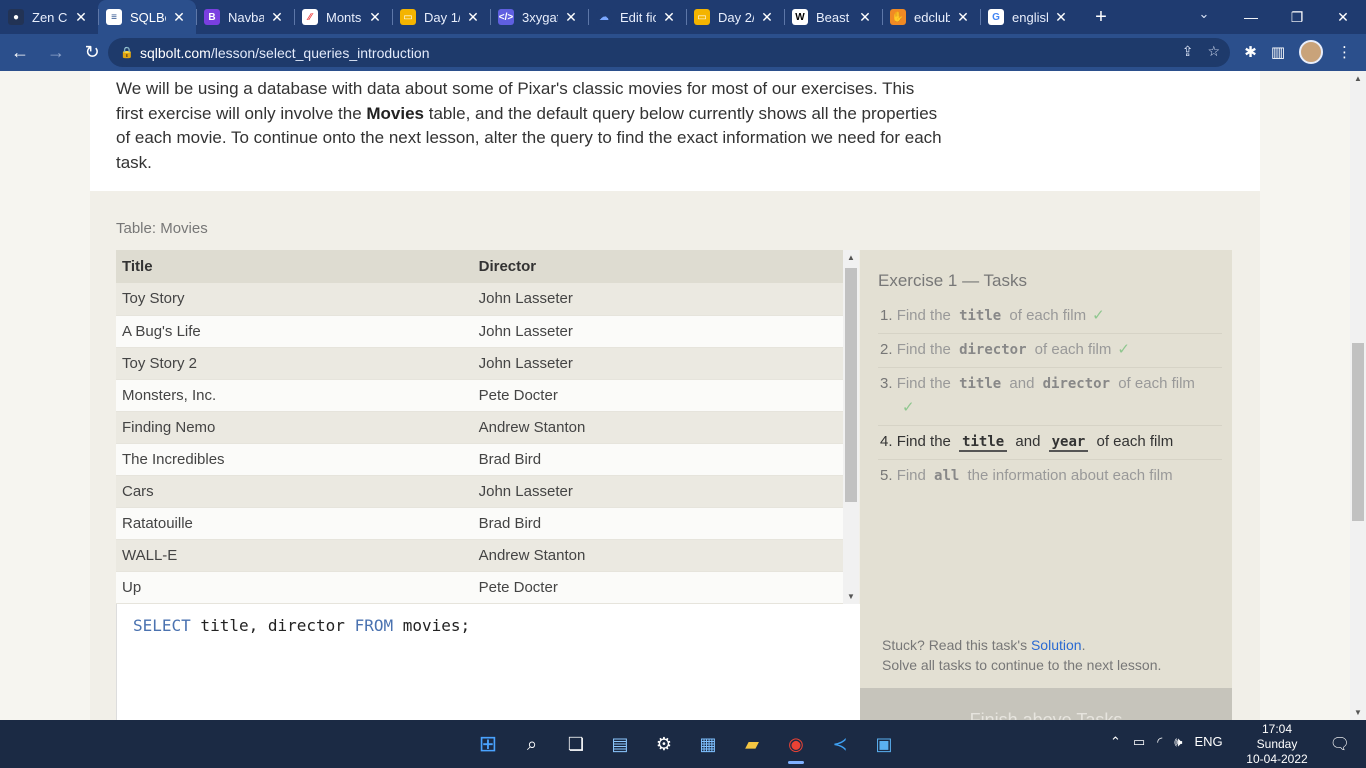  I want to click on tab-title: Day 1/, so click(442, 17).